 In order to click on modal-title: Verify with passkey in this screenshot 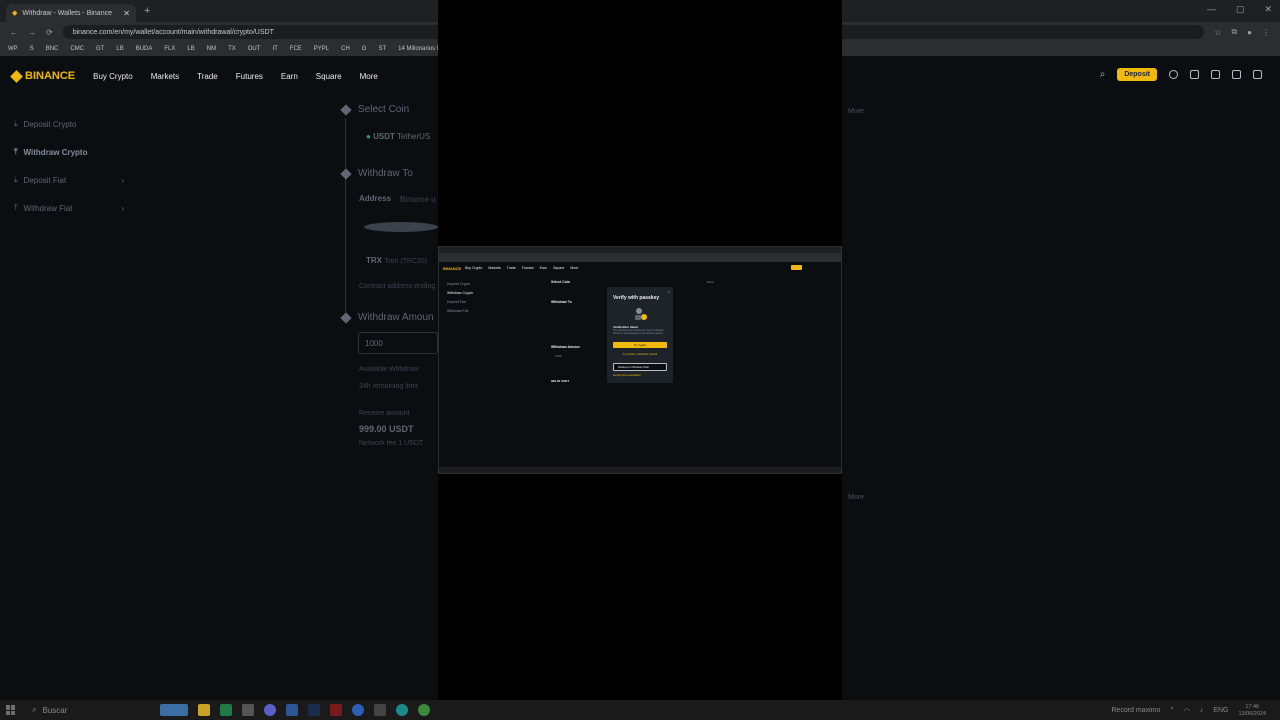, I will do `click(636, 298)`.